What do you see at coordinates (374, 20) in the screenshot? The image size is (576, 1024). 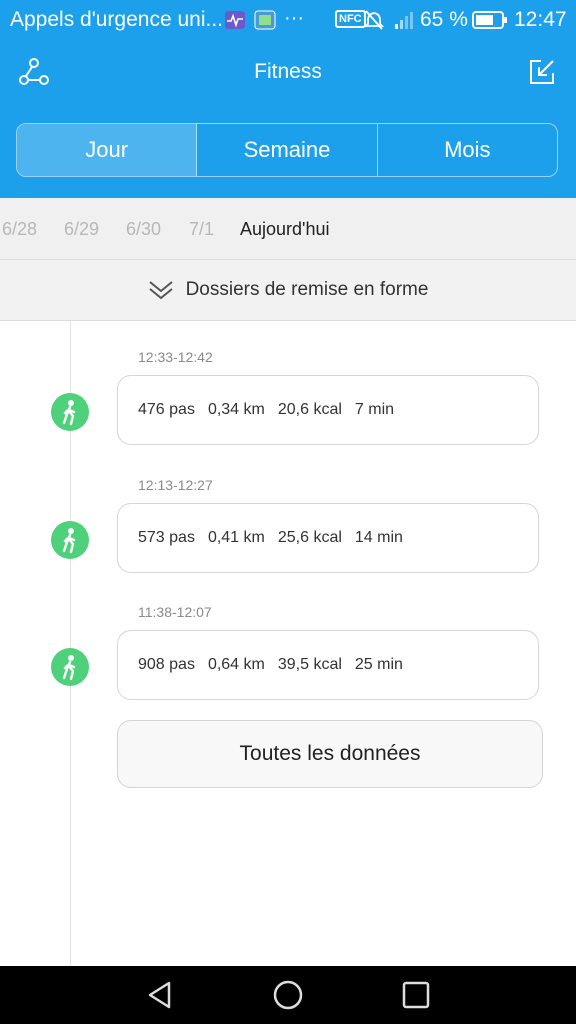 I see `mute-icon` at bounding box center [374, 20].